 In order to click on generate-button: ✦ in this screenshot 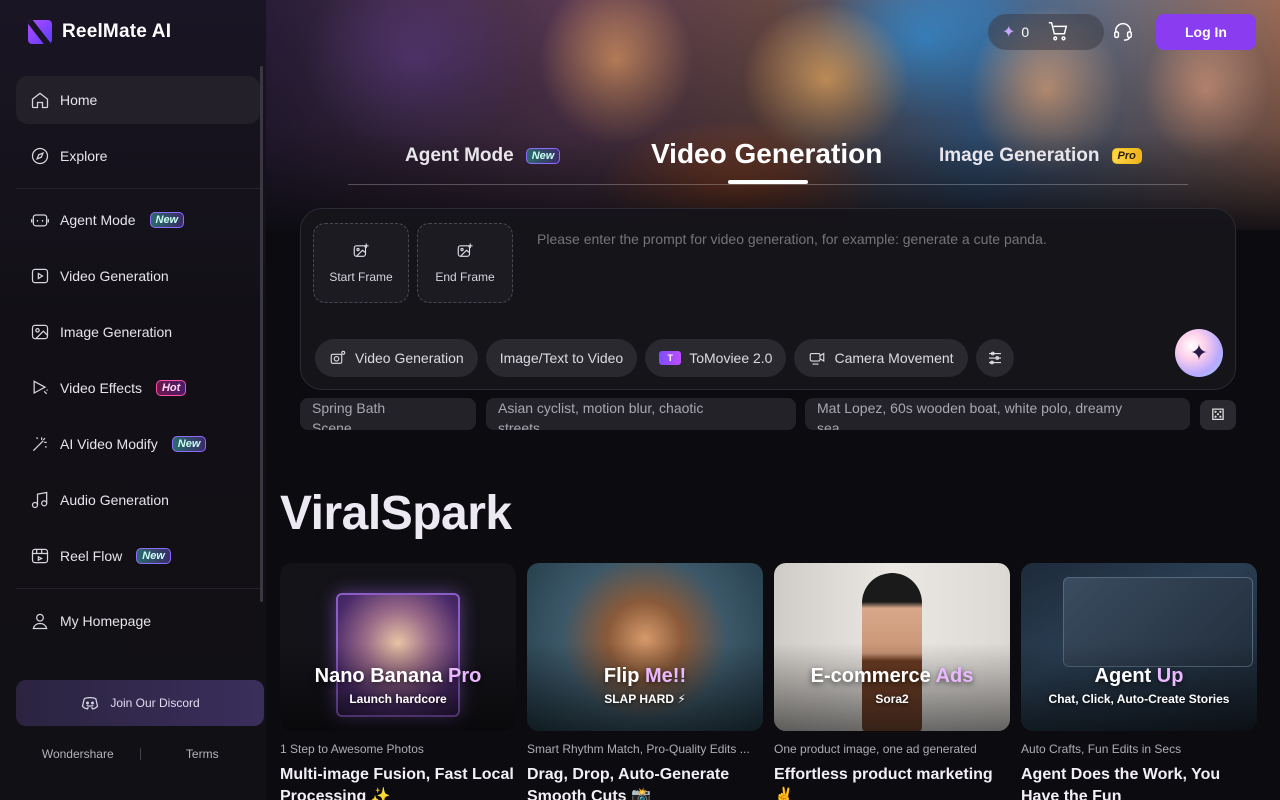, I will do `click(1199, 353)`.